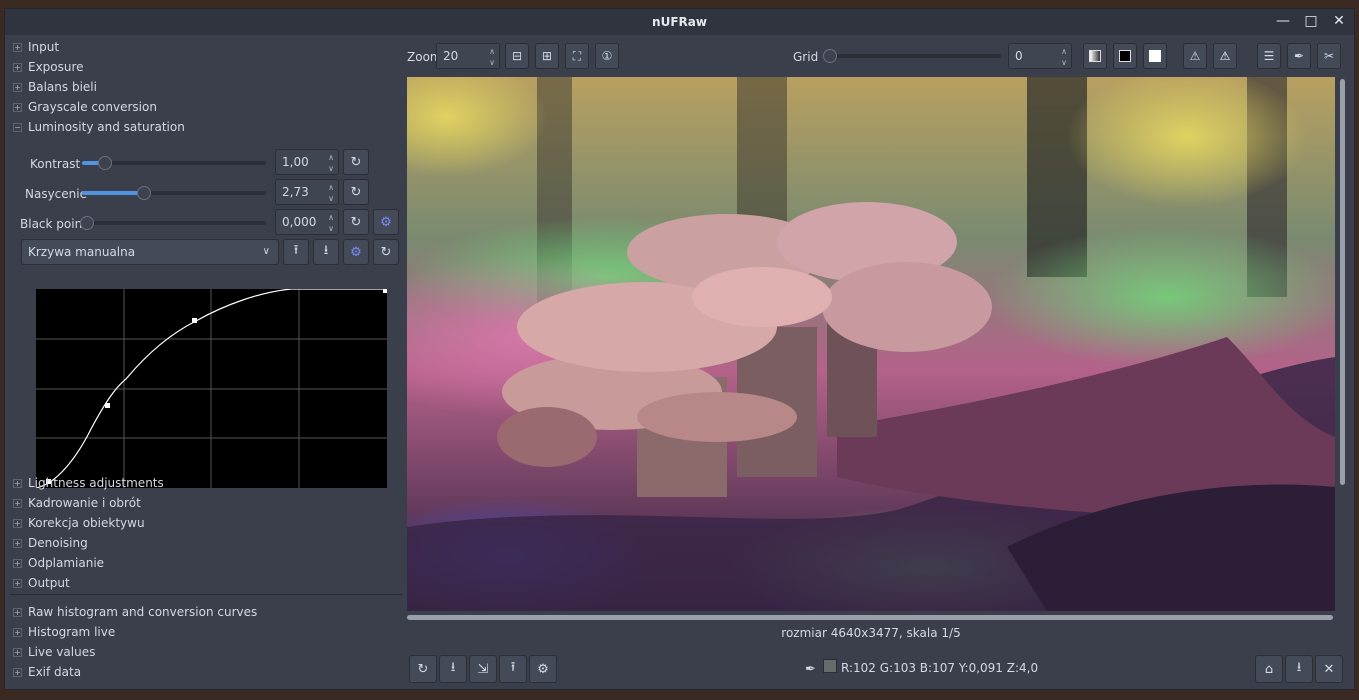 This screenshot has height=700, width=1359. I want to click on expander-output: + Output, so click(206, 583).